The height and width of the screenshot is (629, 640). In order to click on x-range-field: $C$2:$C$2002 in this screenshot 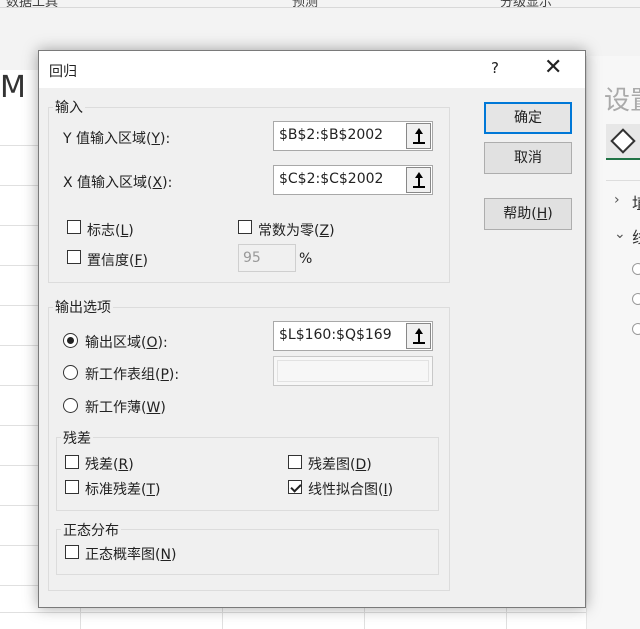, I will do `click(353, 180)`.